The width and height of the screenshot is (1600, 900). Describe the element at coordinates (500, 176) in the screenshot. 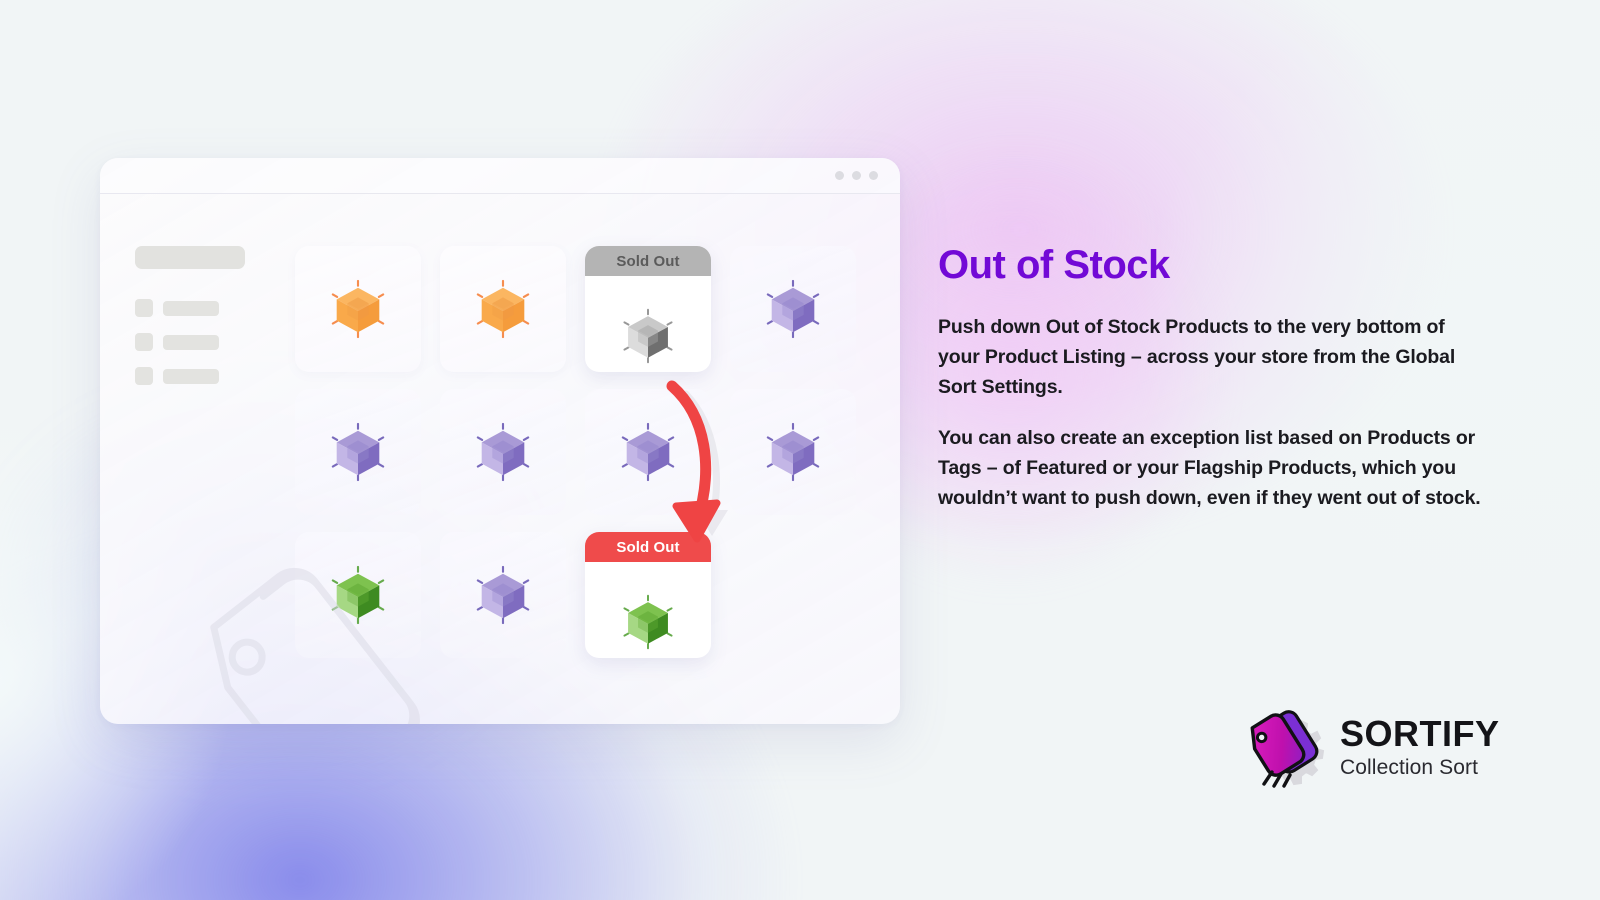

I see `window-titlebar` at that location.